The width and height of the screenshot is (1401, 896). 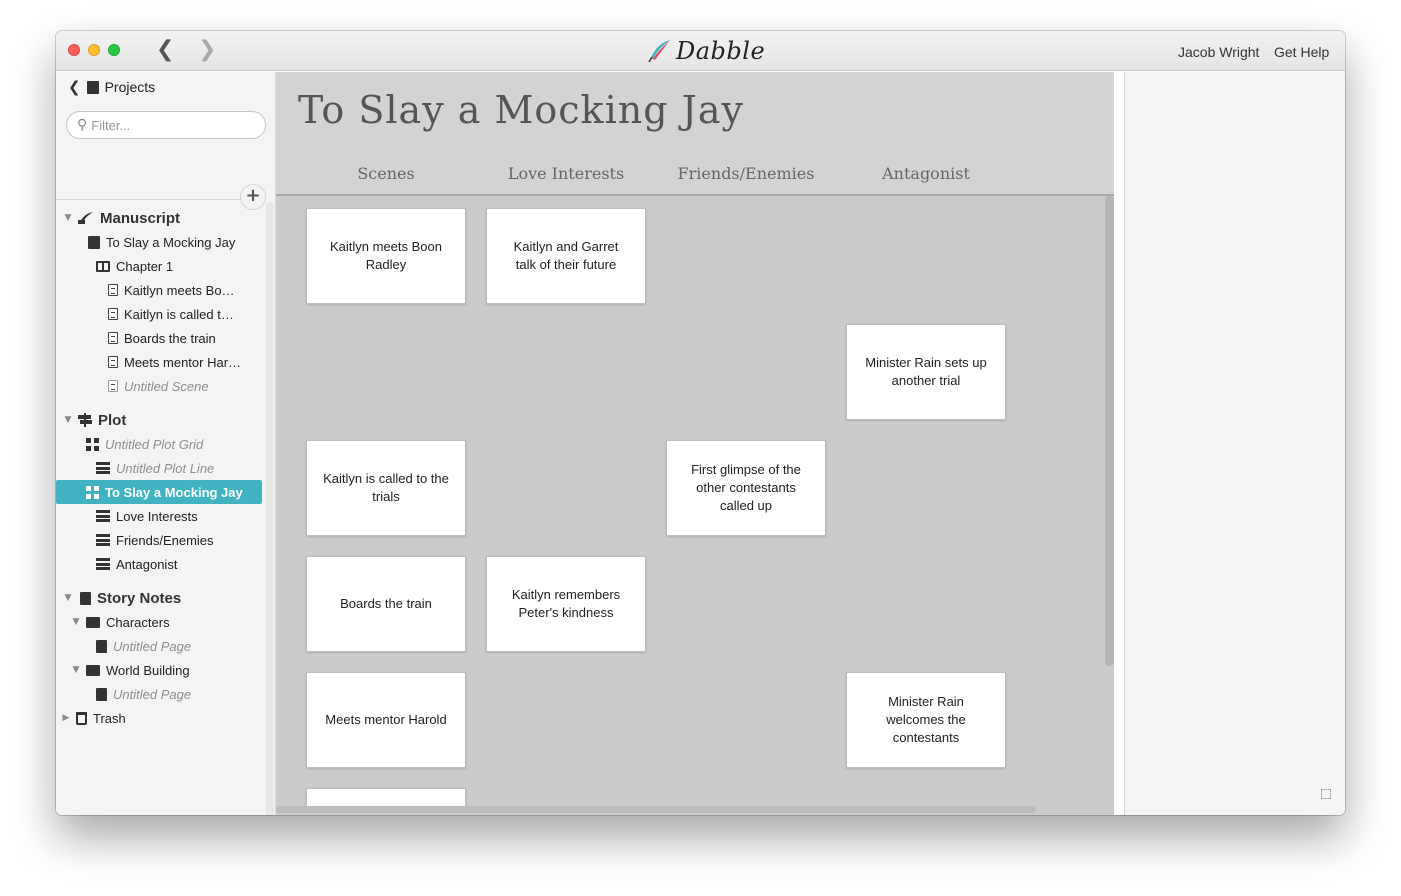 What do you see at coordinates (926, 720) in the screenshot?
I see `plot-card: Minister Rain welcomes the contestants` at bounding box center [926, 720].